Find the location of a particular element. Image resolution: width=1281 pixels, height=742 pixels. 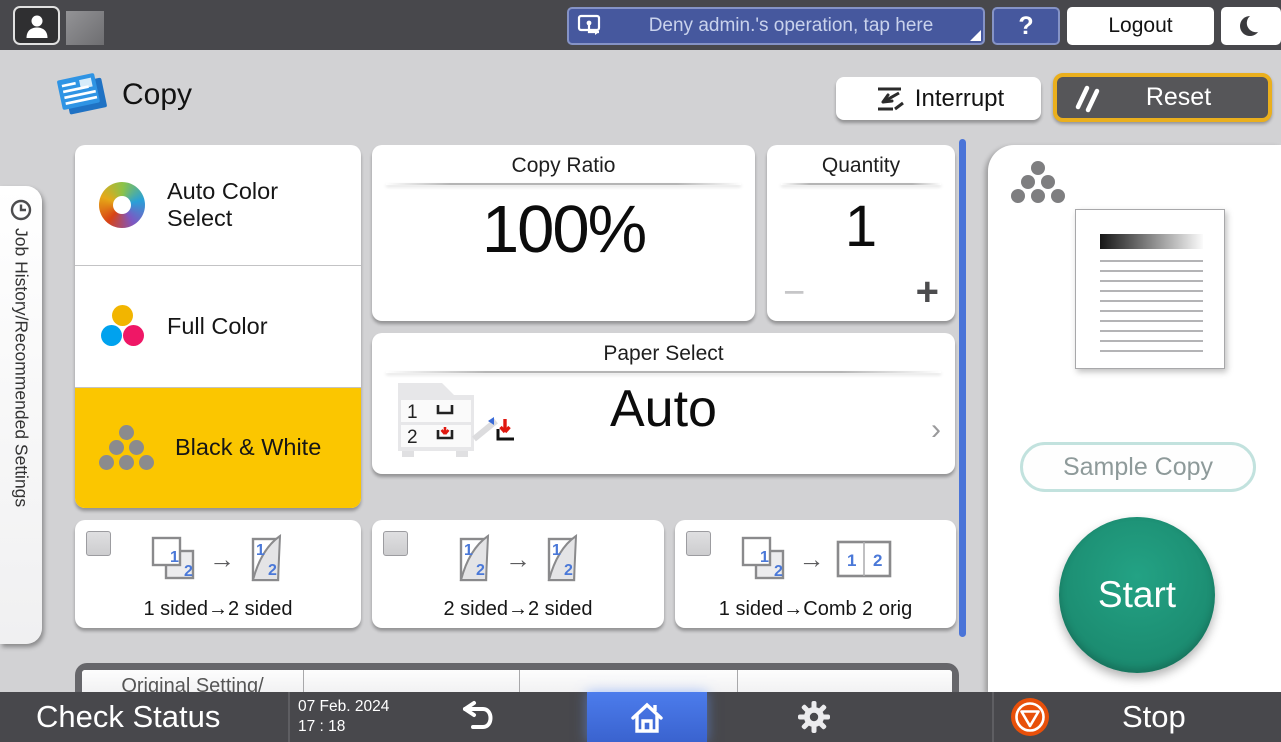

help-label: ? is located at coordinates (1026, 25).